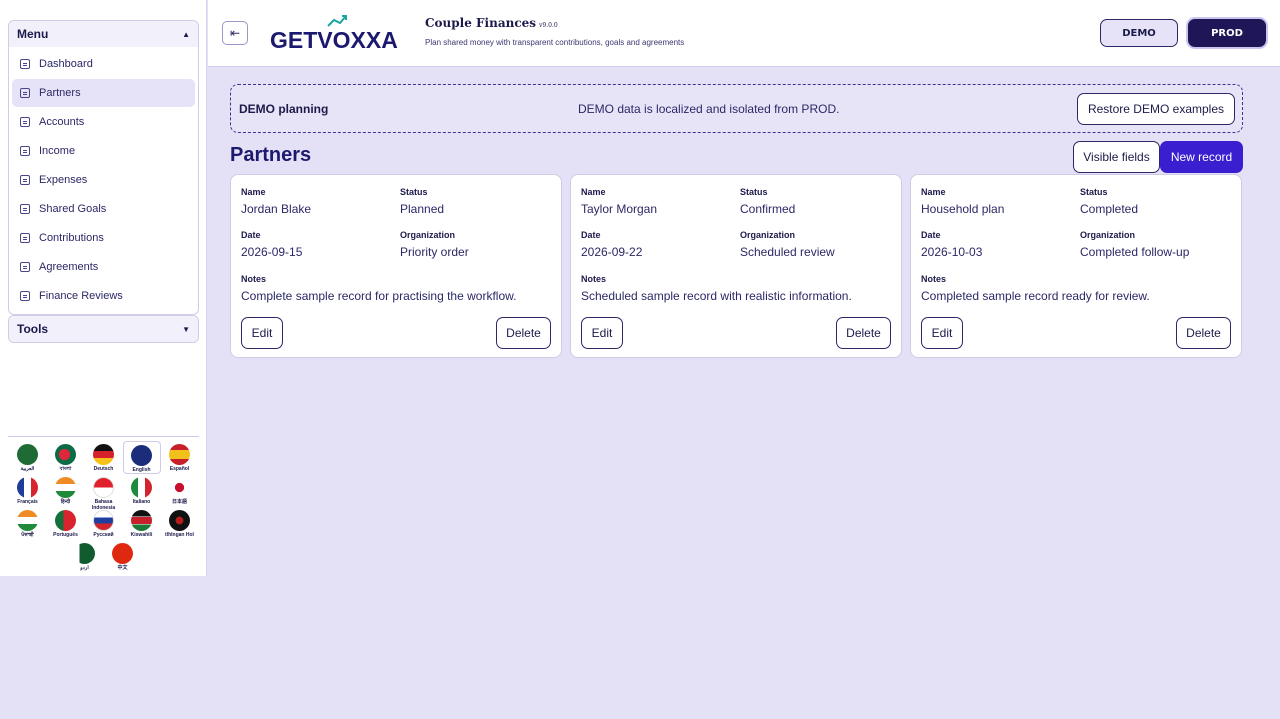 This screenshot has width=1280, height=719. I want to click on lang-arabic: العربية, so click(28, 457).